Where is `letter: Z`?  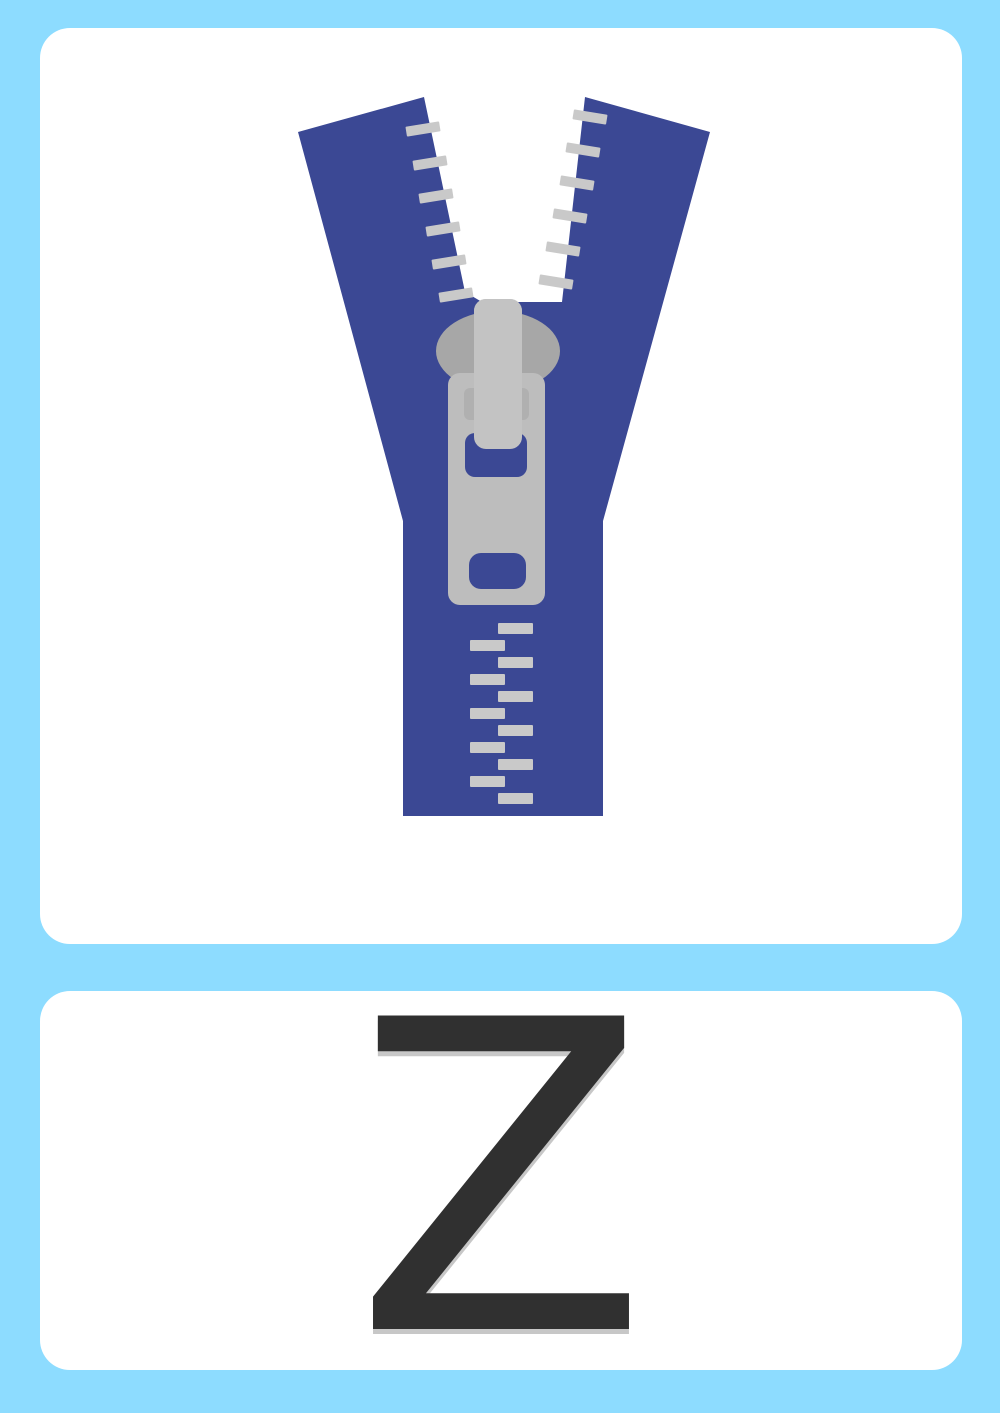 letter: Z is located at coordinates (501, 1180).